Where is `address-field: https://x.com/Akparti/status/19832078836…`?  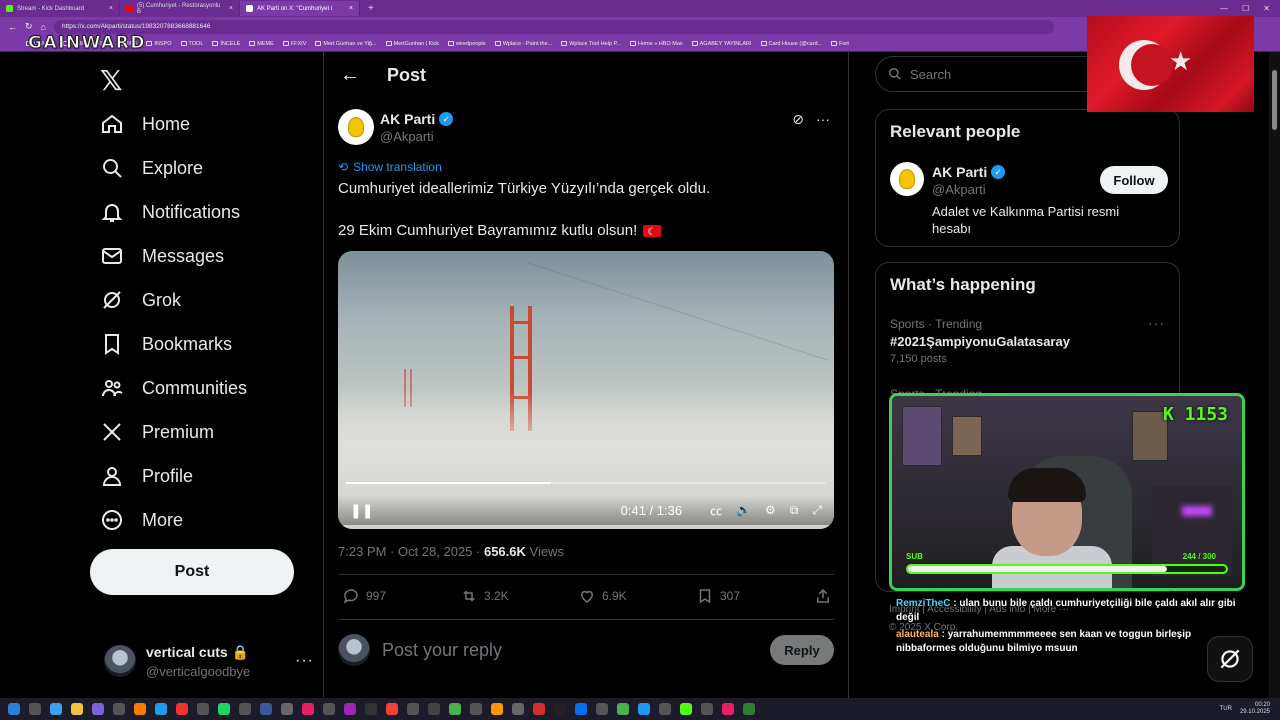 address-field: https://x.com/Akparti/status/19832078836… is located at coordinates (553, 26).